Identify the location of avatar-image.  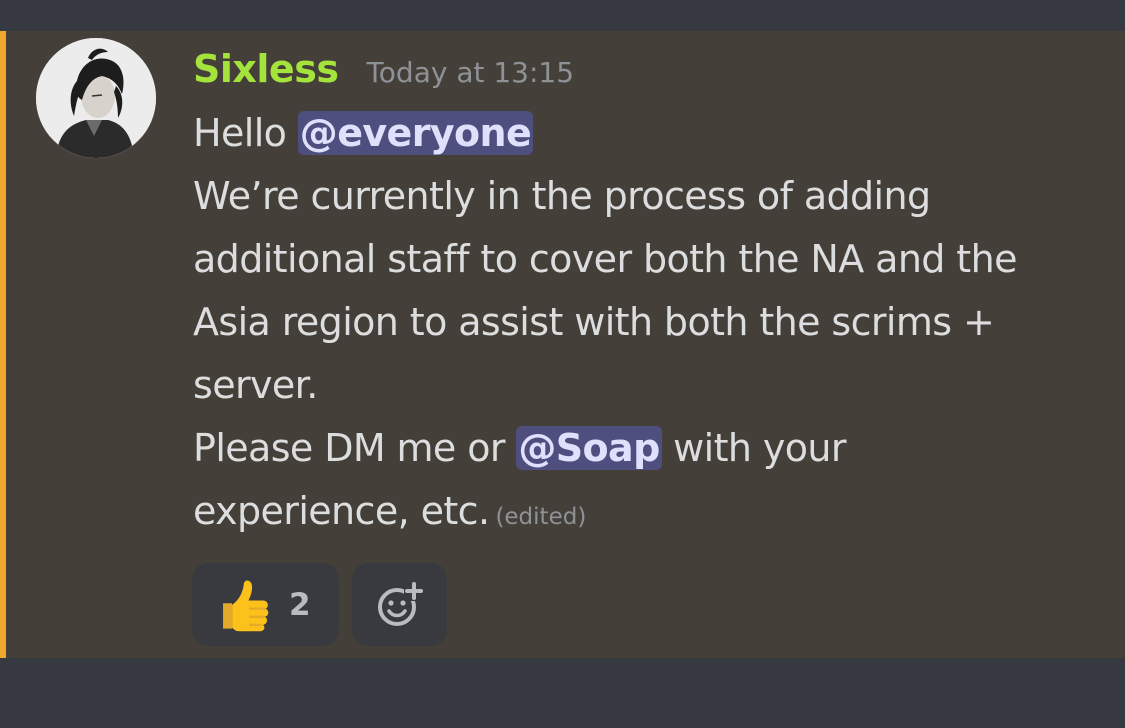
(96, 98).